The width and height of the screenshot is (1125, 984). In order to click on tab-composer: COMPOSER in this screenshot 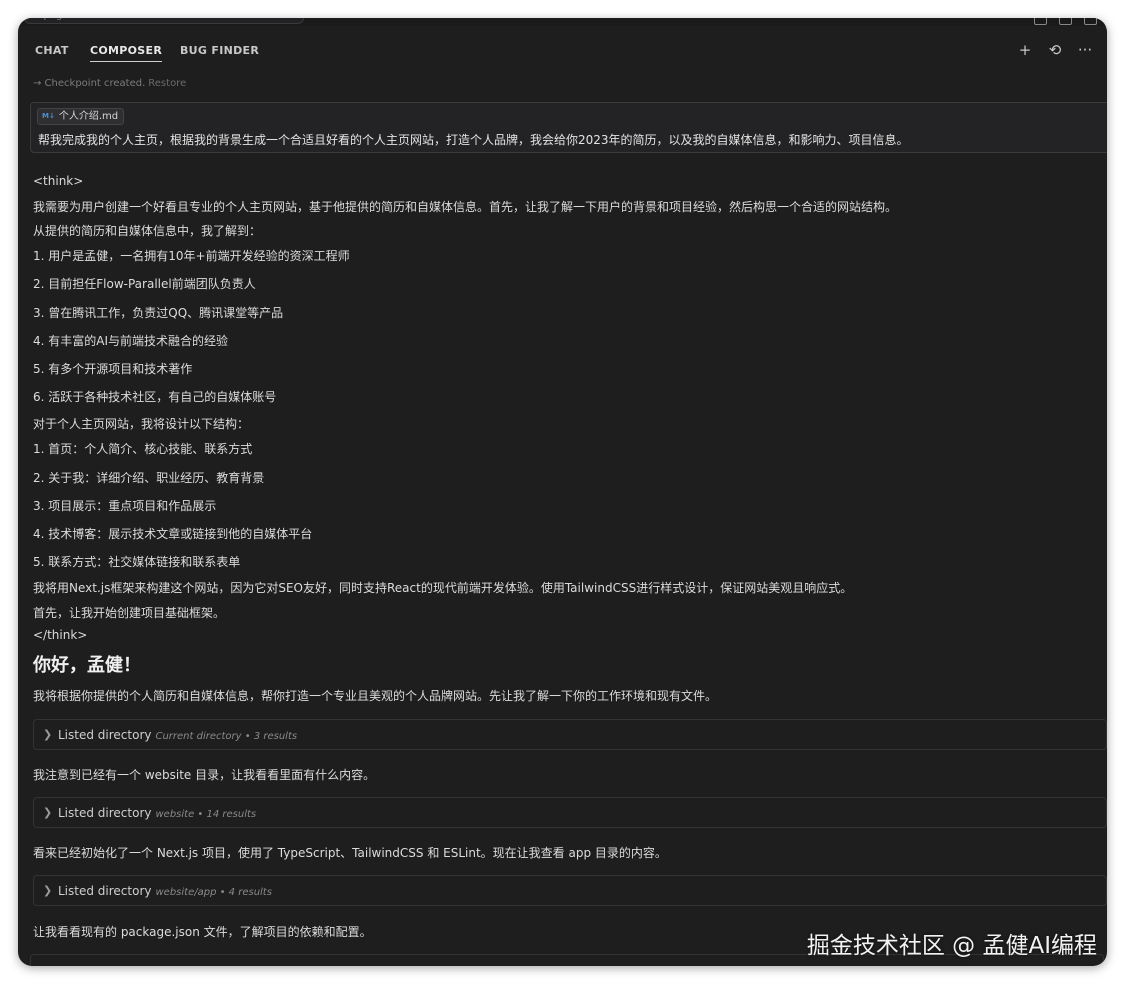, I will do `click(126, 53)`.